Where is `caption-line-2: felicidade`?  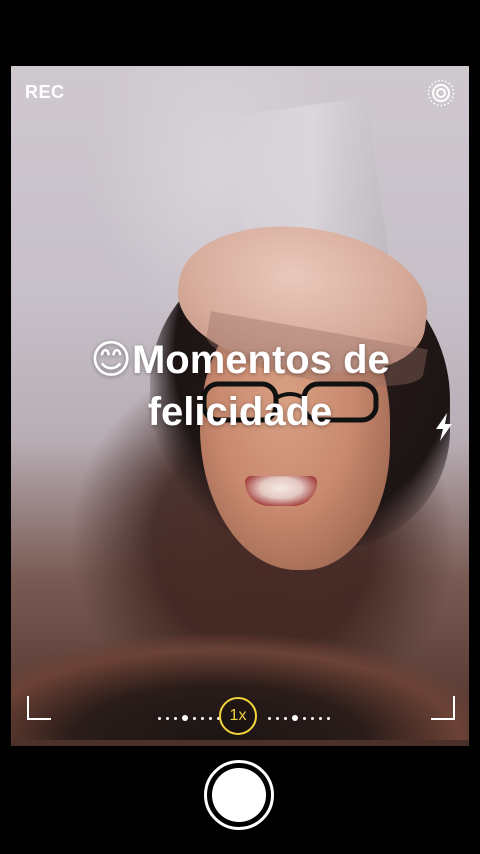
caption-line-2: felicidade is located at coordinates (240, 412).